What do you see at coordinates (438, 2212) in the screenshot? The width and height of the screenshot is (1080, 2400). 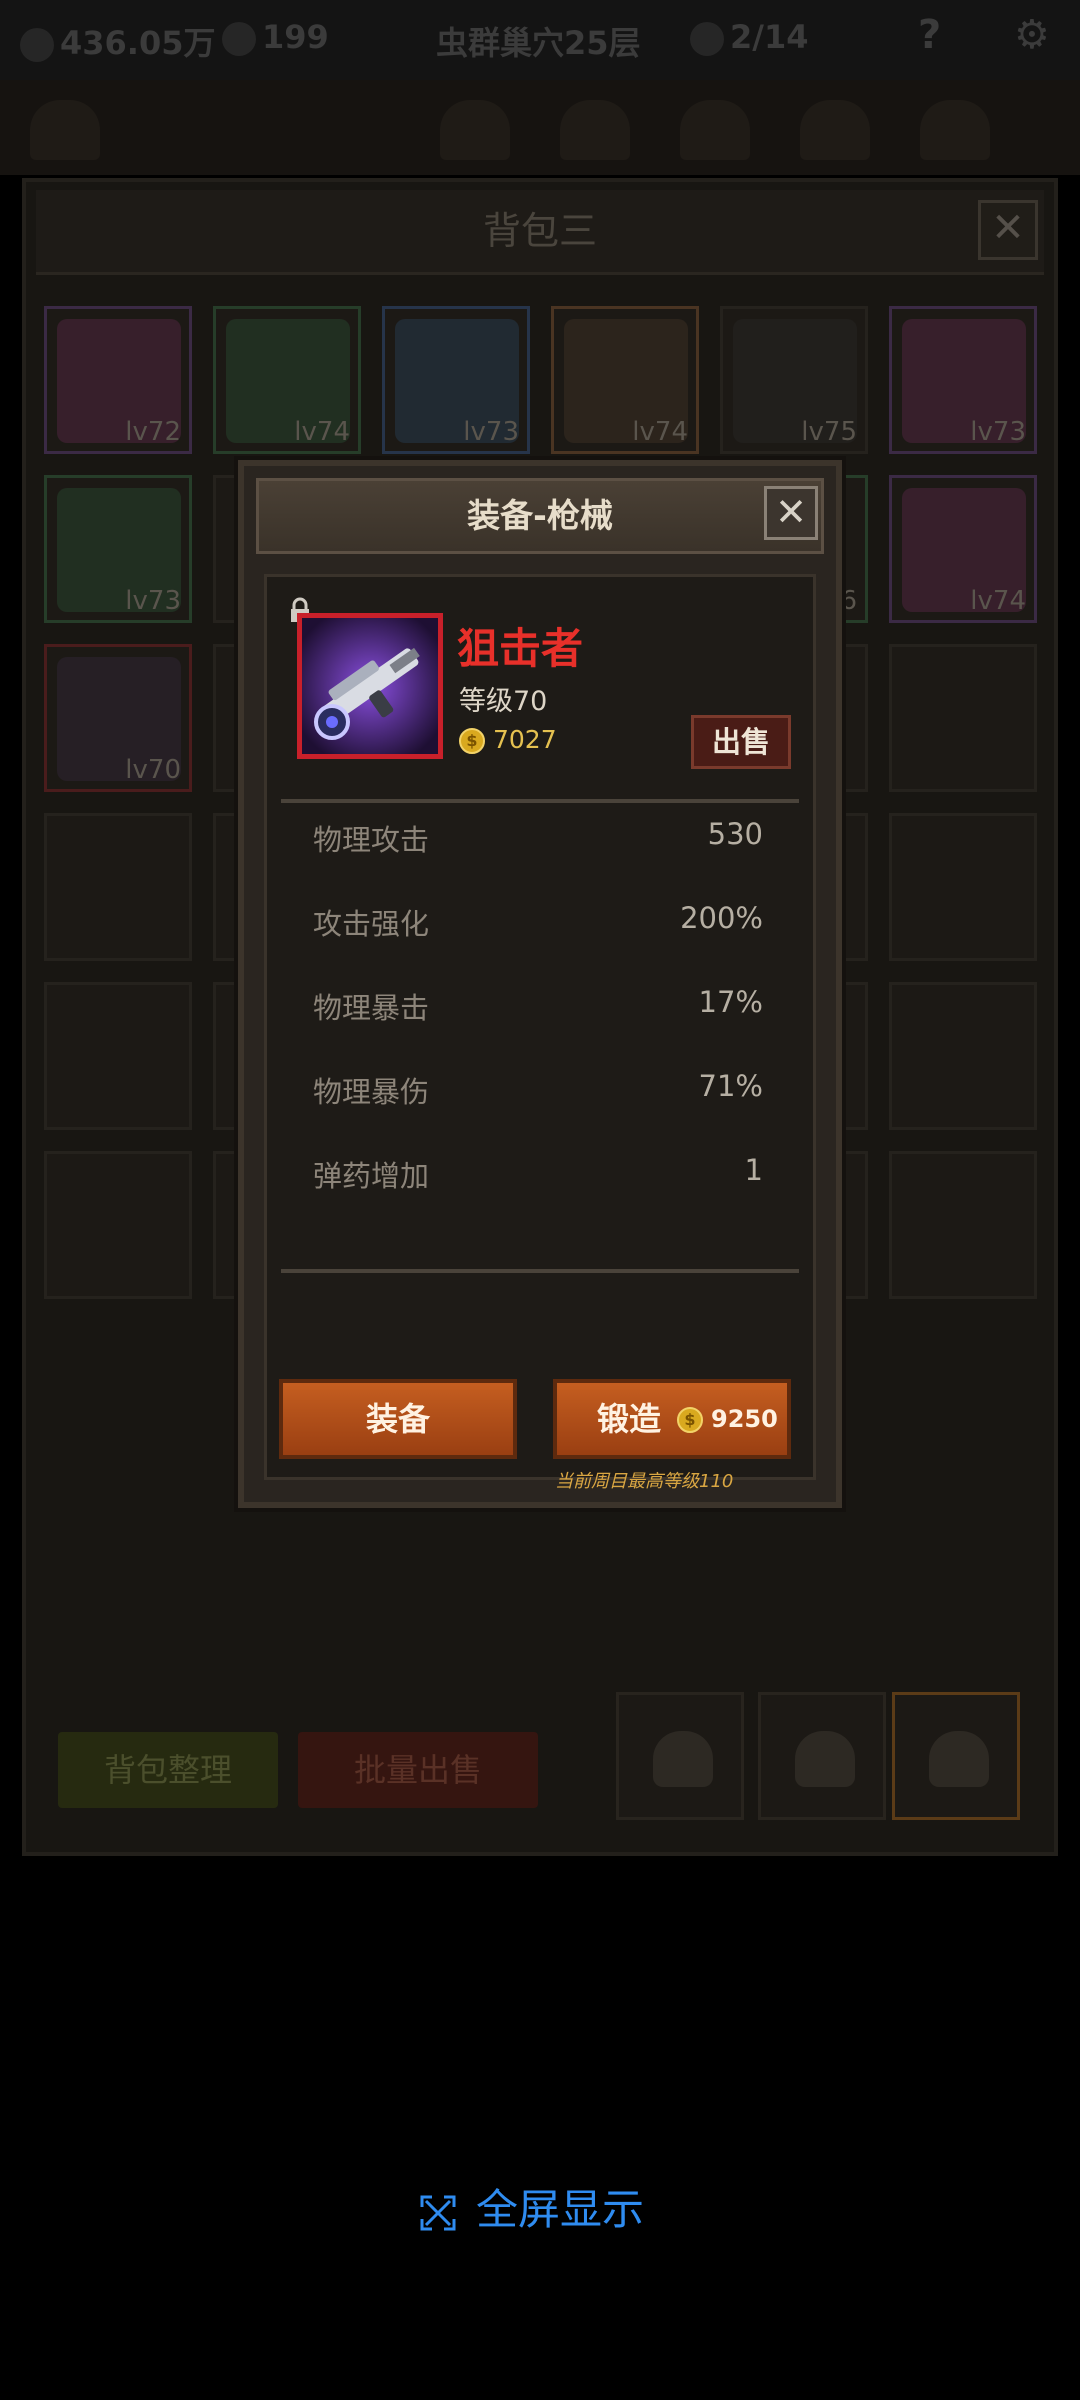 I see `expand-icon` at bounding box center [438, 2212].